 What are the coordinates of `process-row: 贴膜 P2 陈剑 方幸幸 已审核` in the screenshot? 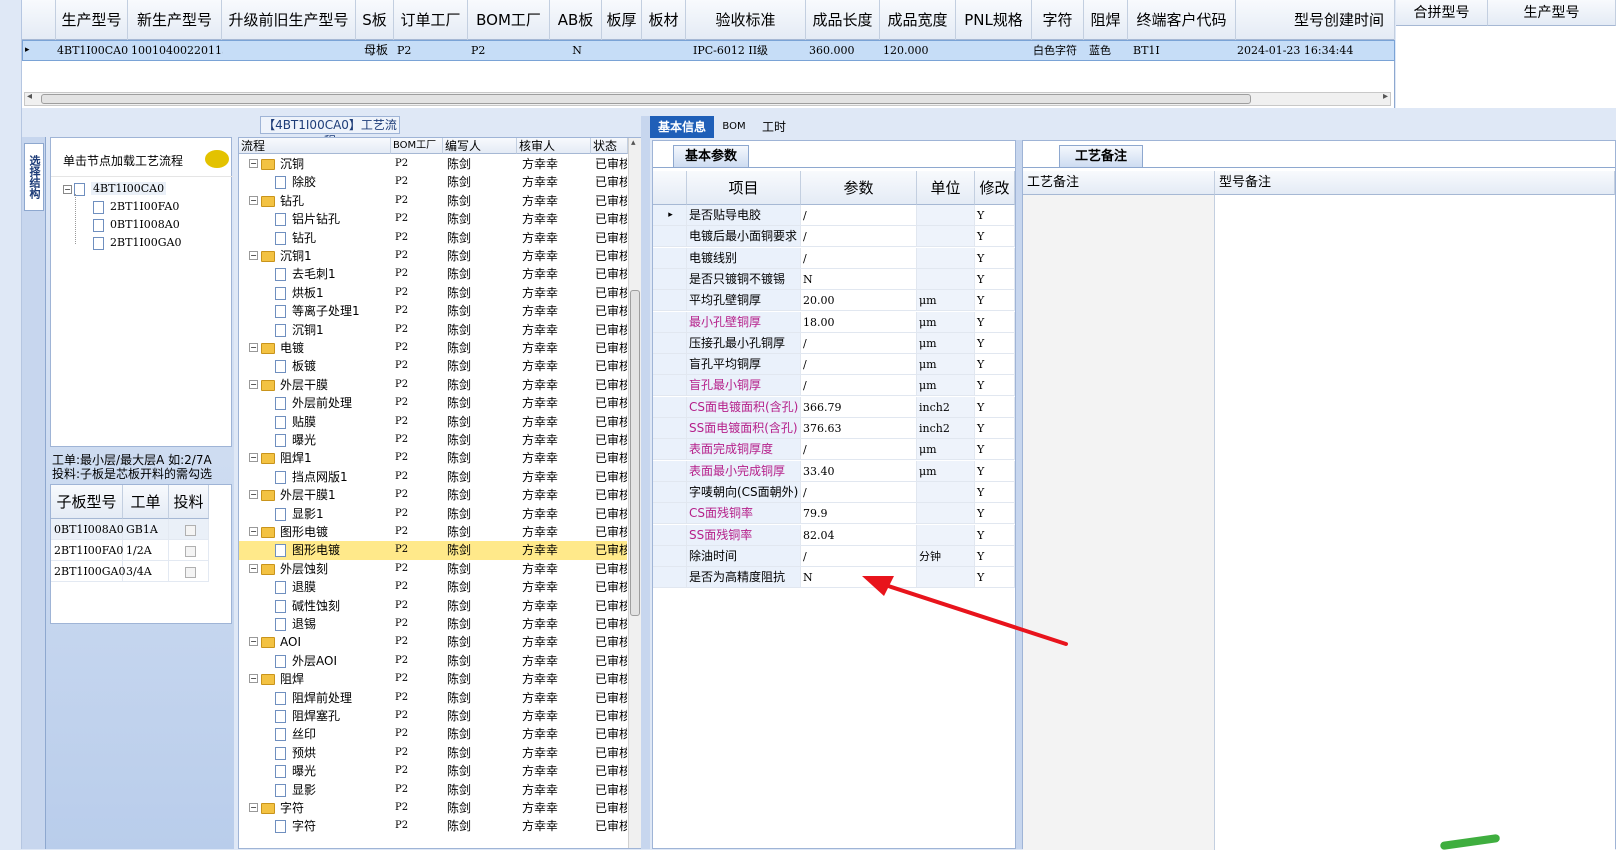 It's located at (433, 422).